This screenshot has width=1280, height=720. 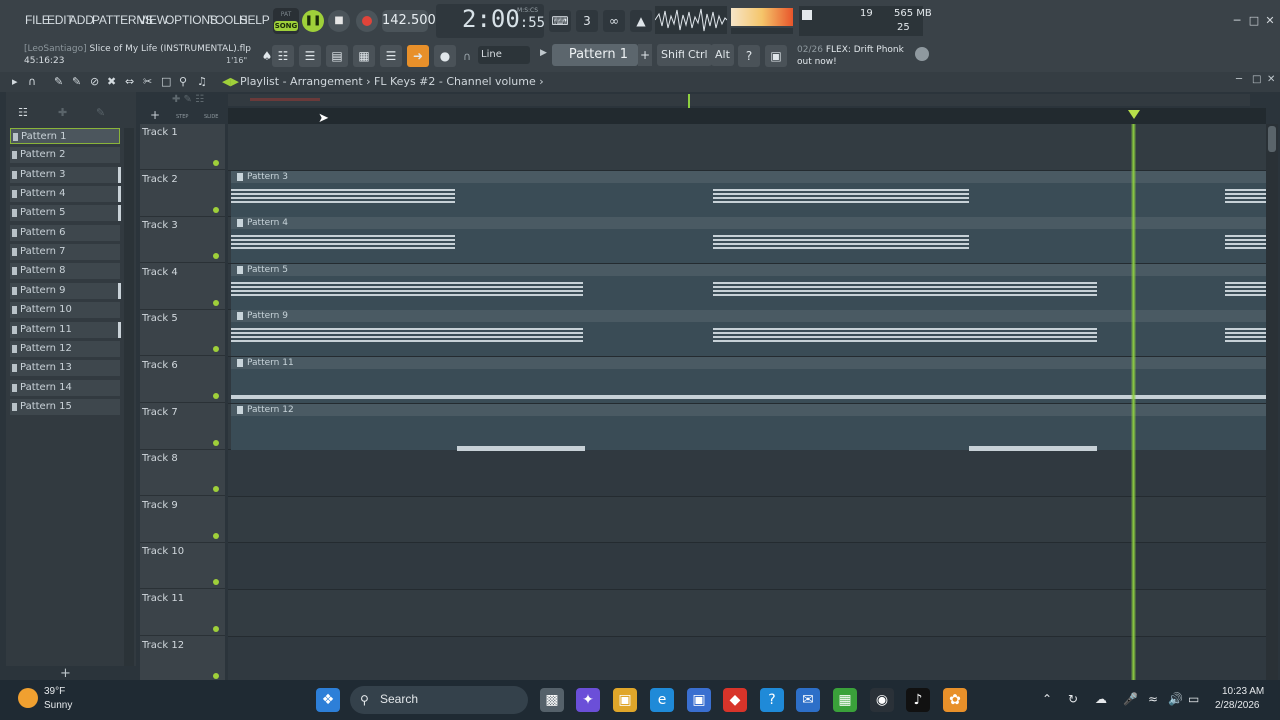 What do you see at coordinates (625, 700) in the screenshot?
I see `file-explorer-icon: ▣` at bounding box center [625, 700].